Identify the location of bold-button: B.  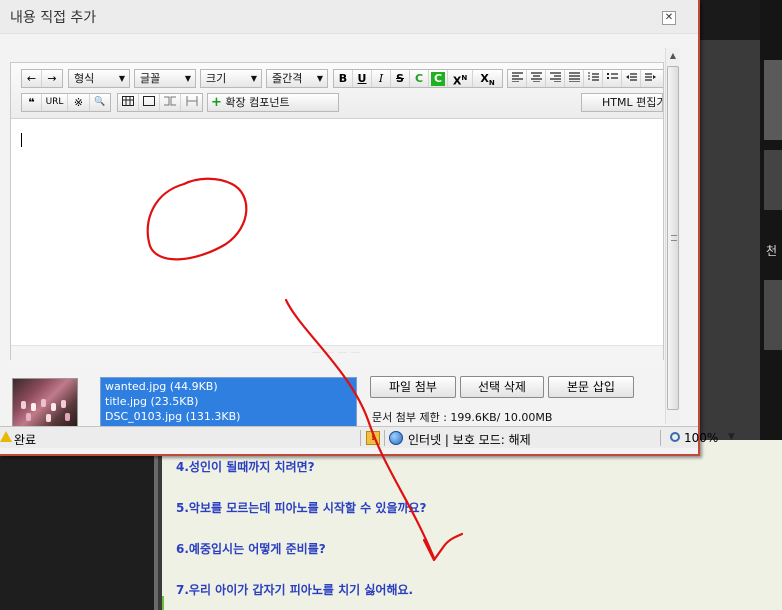
(343, 78).